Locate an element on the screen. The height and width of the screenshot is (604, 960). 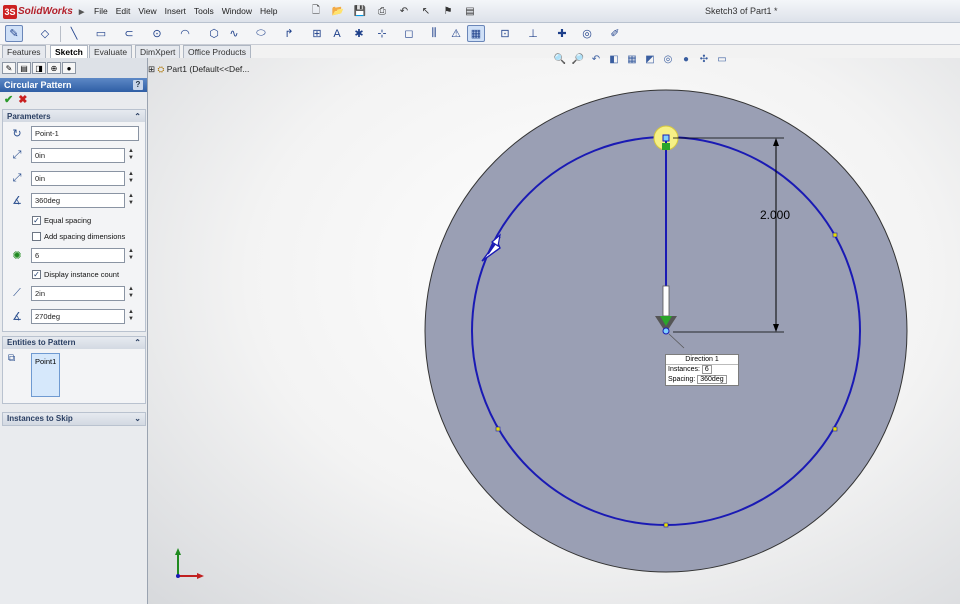
center-point is located at coordinates (666, 331).